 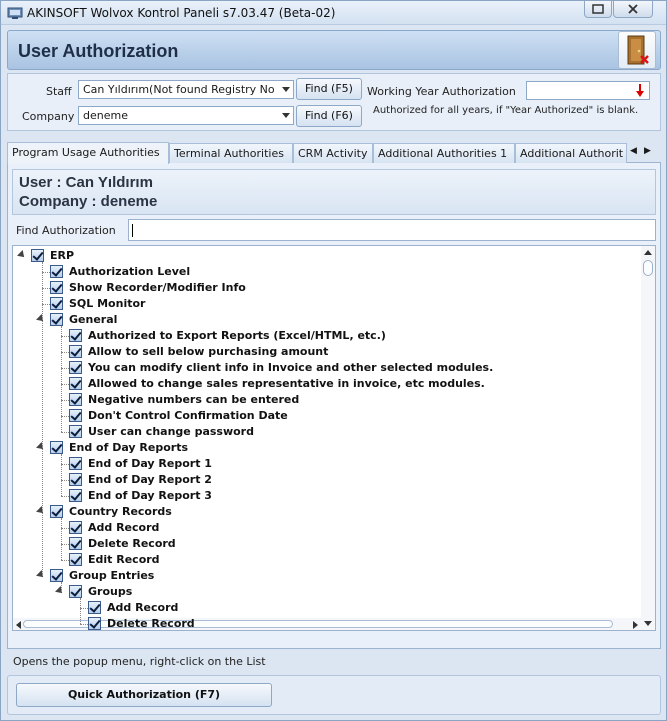 What do you see at coordinates (647, 151) in the screenshot?
I see `tab-scroll-right-icon: ▶` at bounding box center [647, 151].